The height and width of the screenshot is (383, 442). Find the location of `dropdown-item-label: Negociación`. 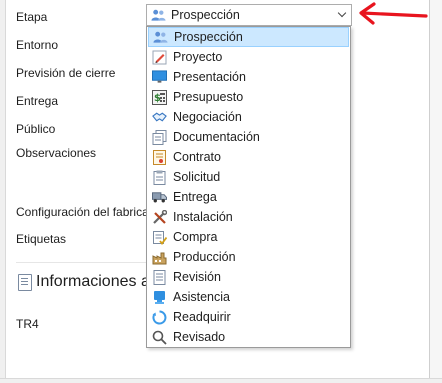

dropdown-item-label: Negociación is located at coordinates (207, 117).